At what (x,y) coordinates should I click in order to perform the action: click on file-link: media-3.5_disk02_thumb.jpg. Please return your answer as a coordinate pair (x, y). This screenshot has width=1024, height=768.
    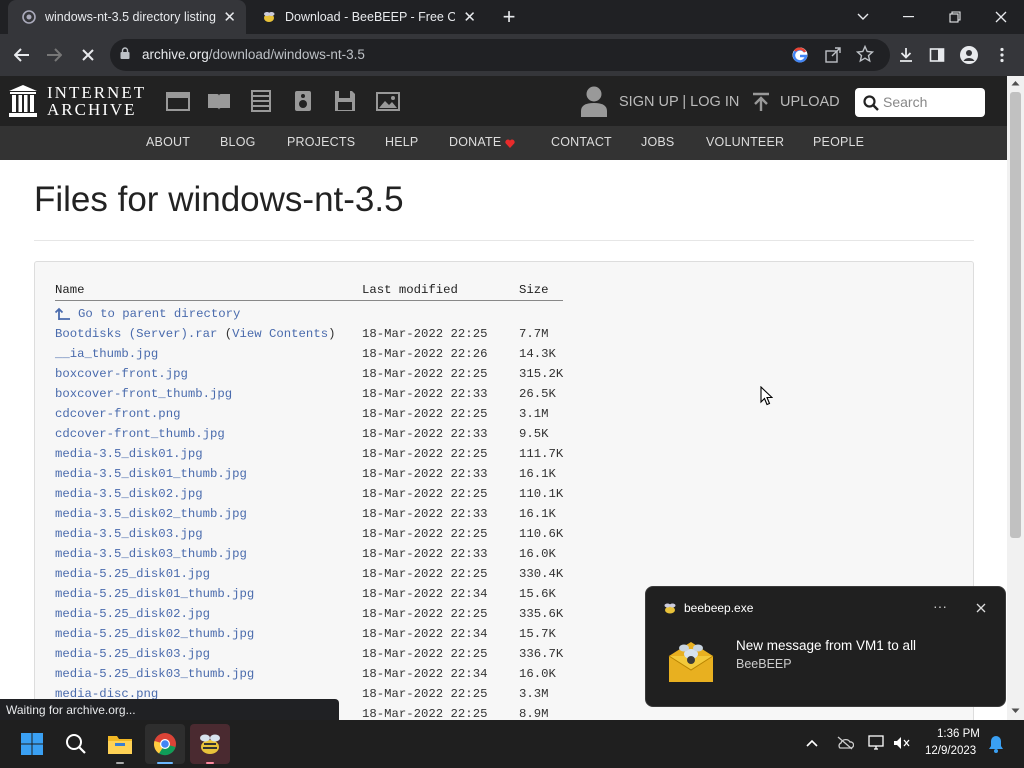
    Looking at the image, I should click on (151, 514).